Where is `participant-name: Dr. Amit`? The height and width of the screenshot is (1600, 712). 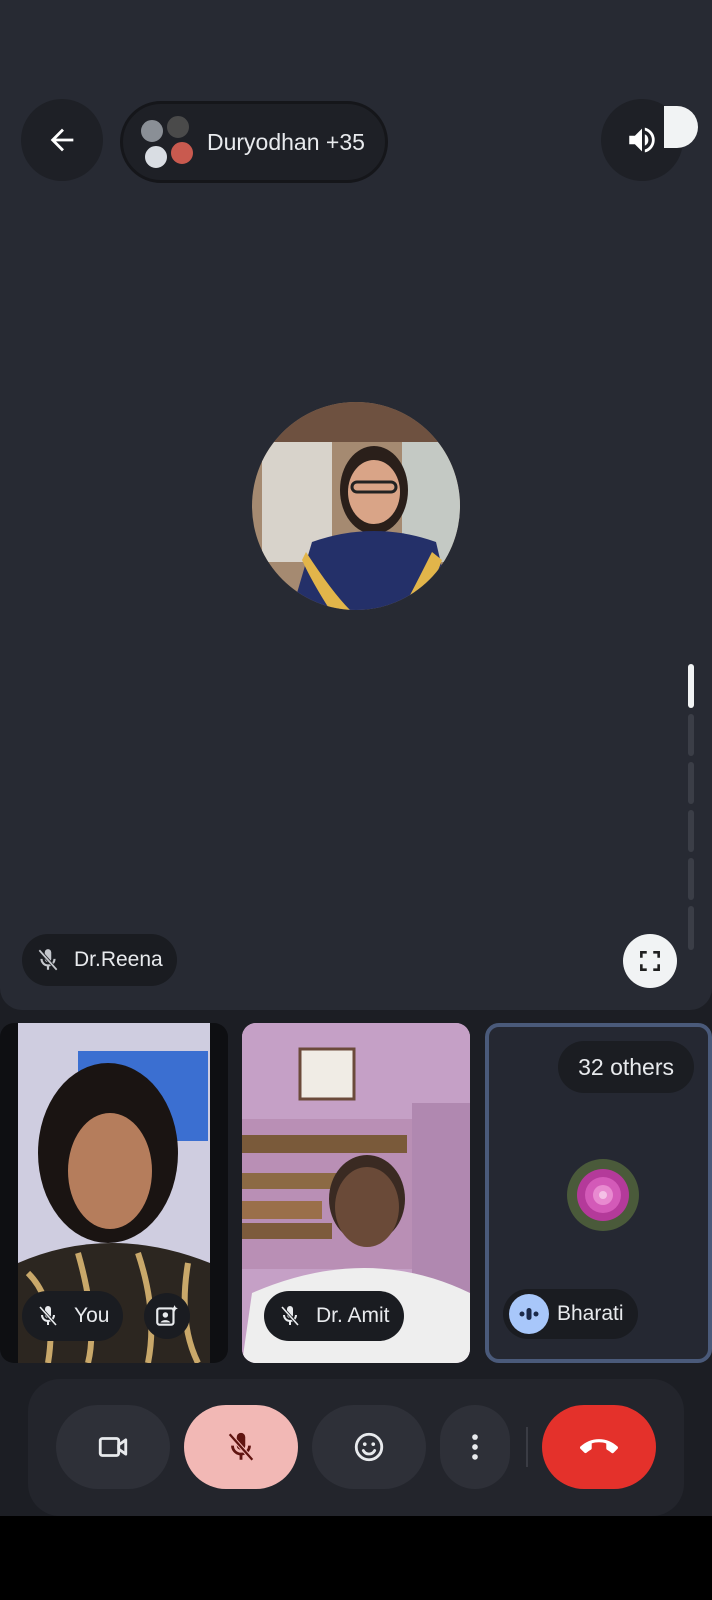
participant-name: Dr. Amit is located at coordinates (353, 1315).